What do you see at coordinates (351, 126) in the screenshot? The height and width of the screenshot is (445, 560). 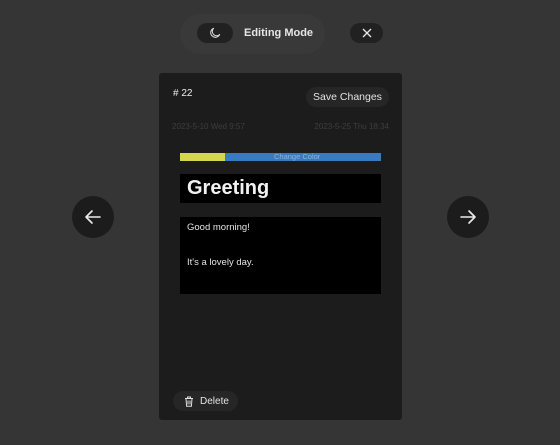 I see `modified-date: 2023-5-25 Thu 18:34` at bounding box center [351, 126].